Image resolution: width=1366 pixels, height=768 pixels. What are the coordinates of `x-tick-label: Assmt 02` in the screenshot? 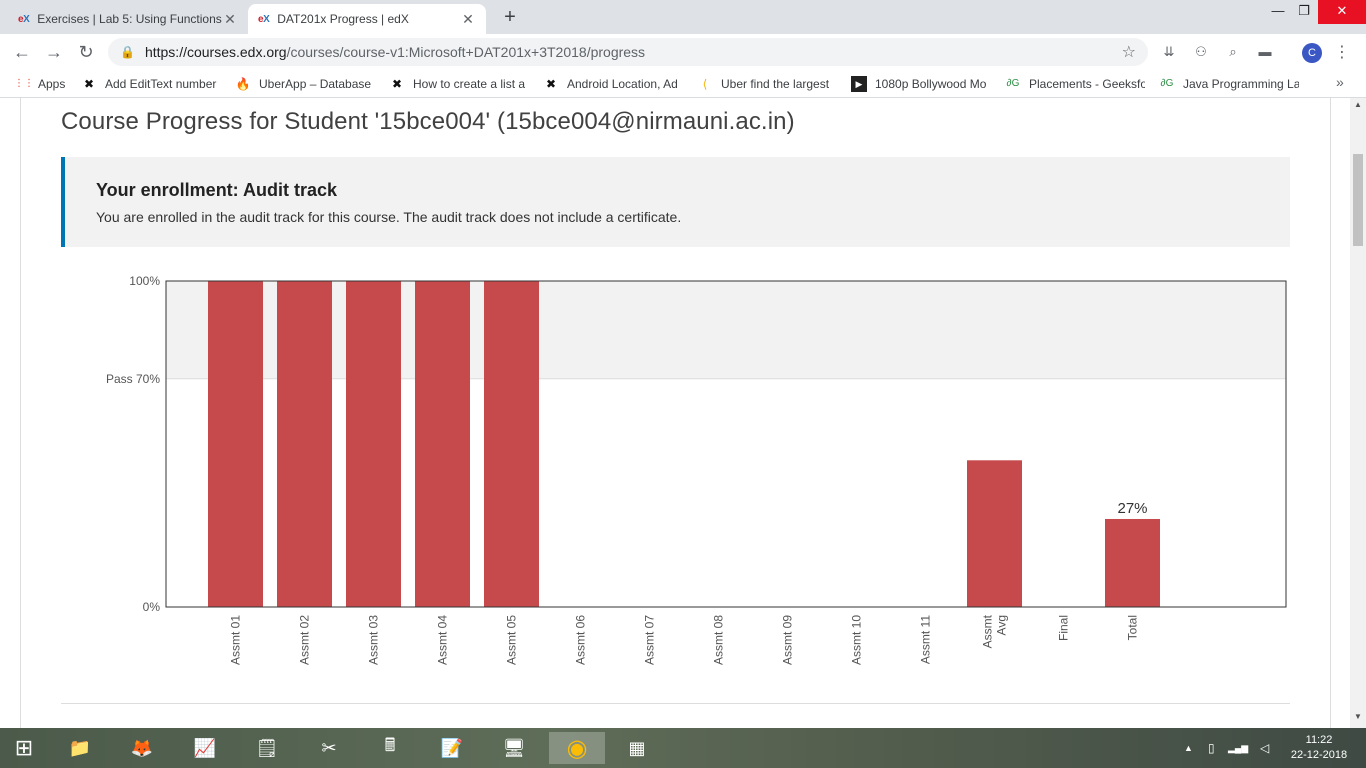 It's located at (305, 640).